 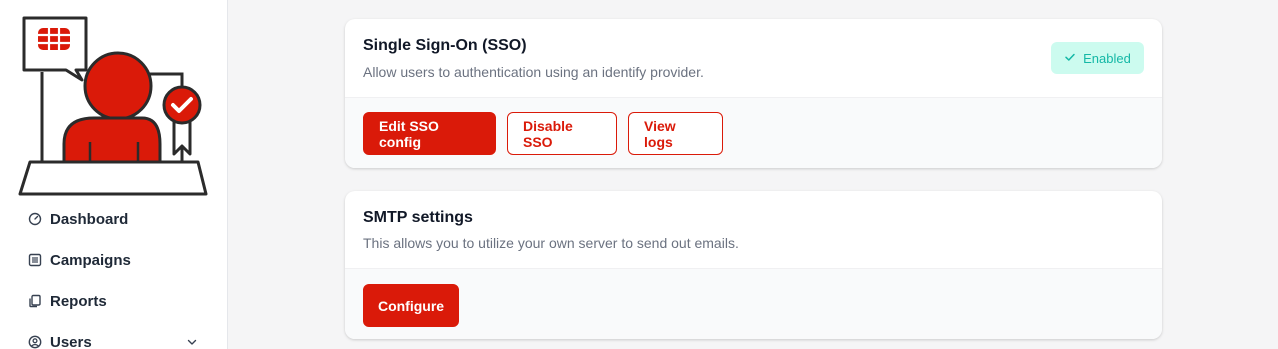 I want to click on view-logs-button: View logs, so click(x=675, y=133).